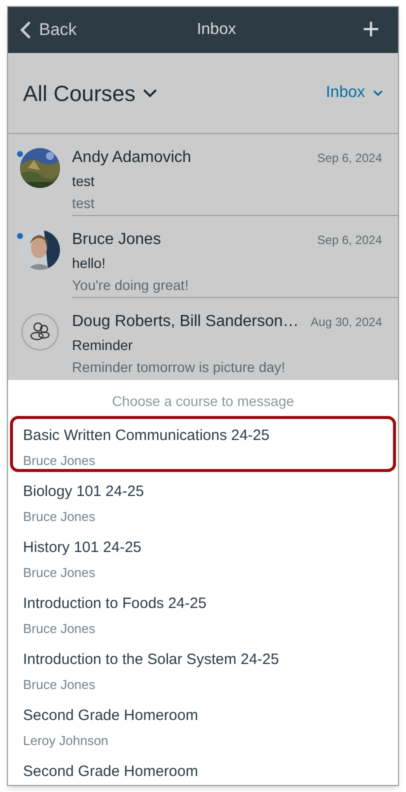  Describe the element at coordinates (82, 548) in the screenshot. I see `course-name: History 101 24-25` at that location.